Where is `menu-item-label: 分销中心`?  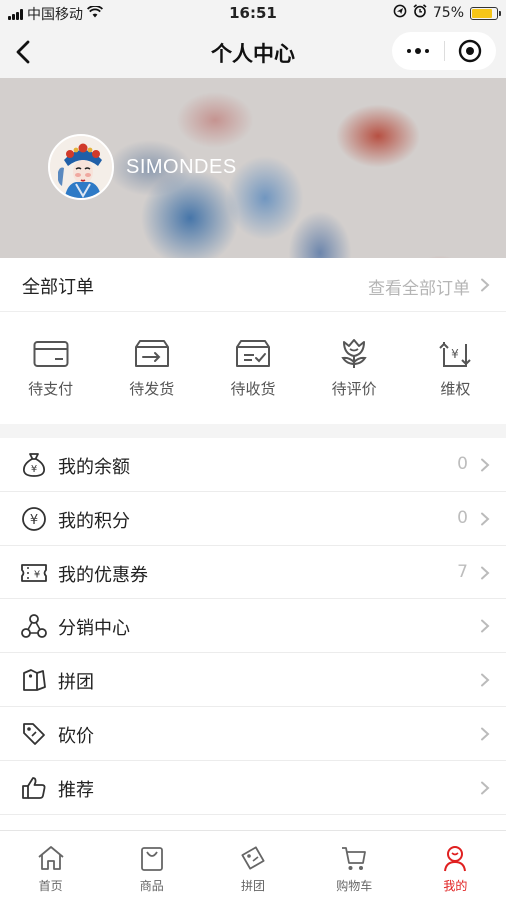 menu-item-label: 分销中心 is located at coordinates (94, 629).